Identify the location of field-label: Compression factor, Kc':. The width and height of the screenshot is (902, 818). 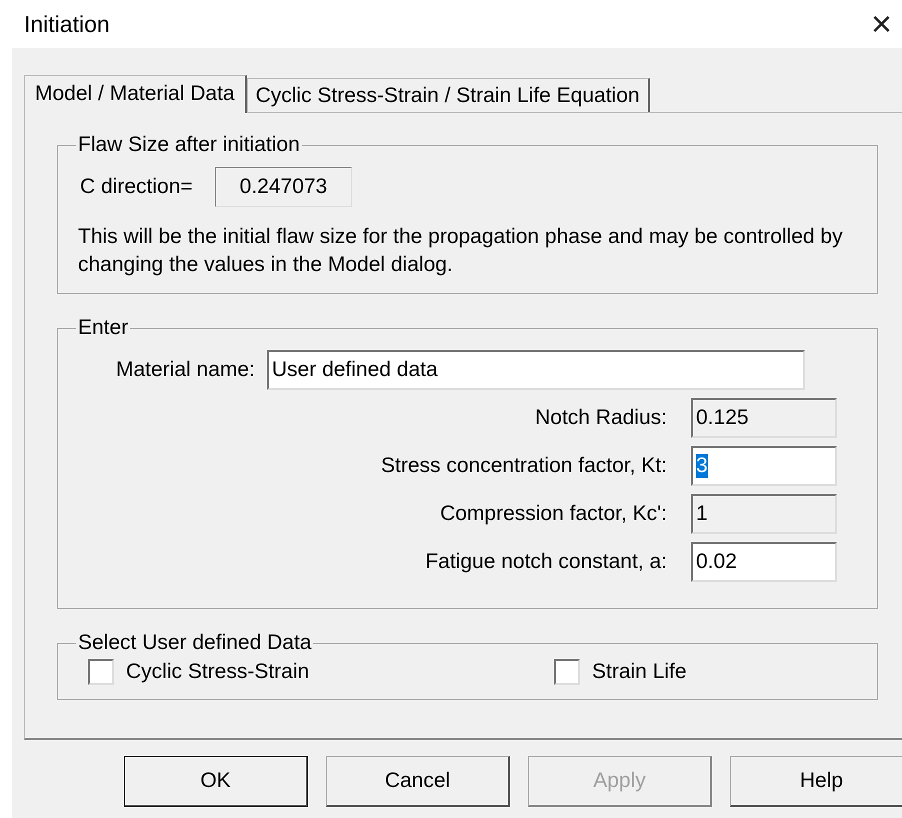
(553, 514).